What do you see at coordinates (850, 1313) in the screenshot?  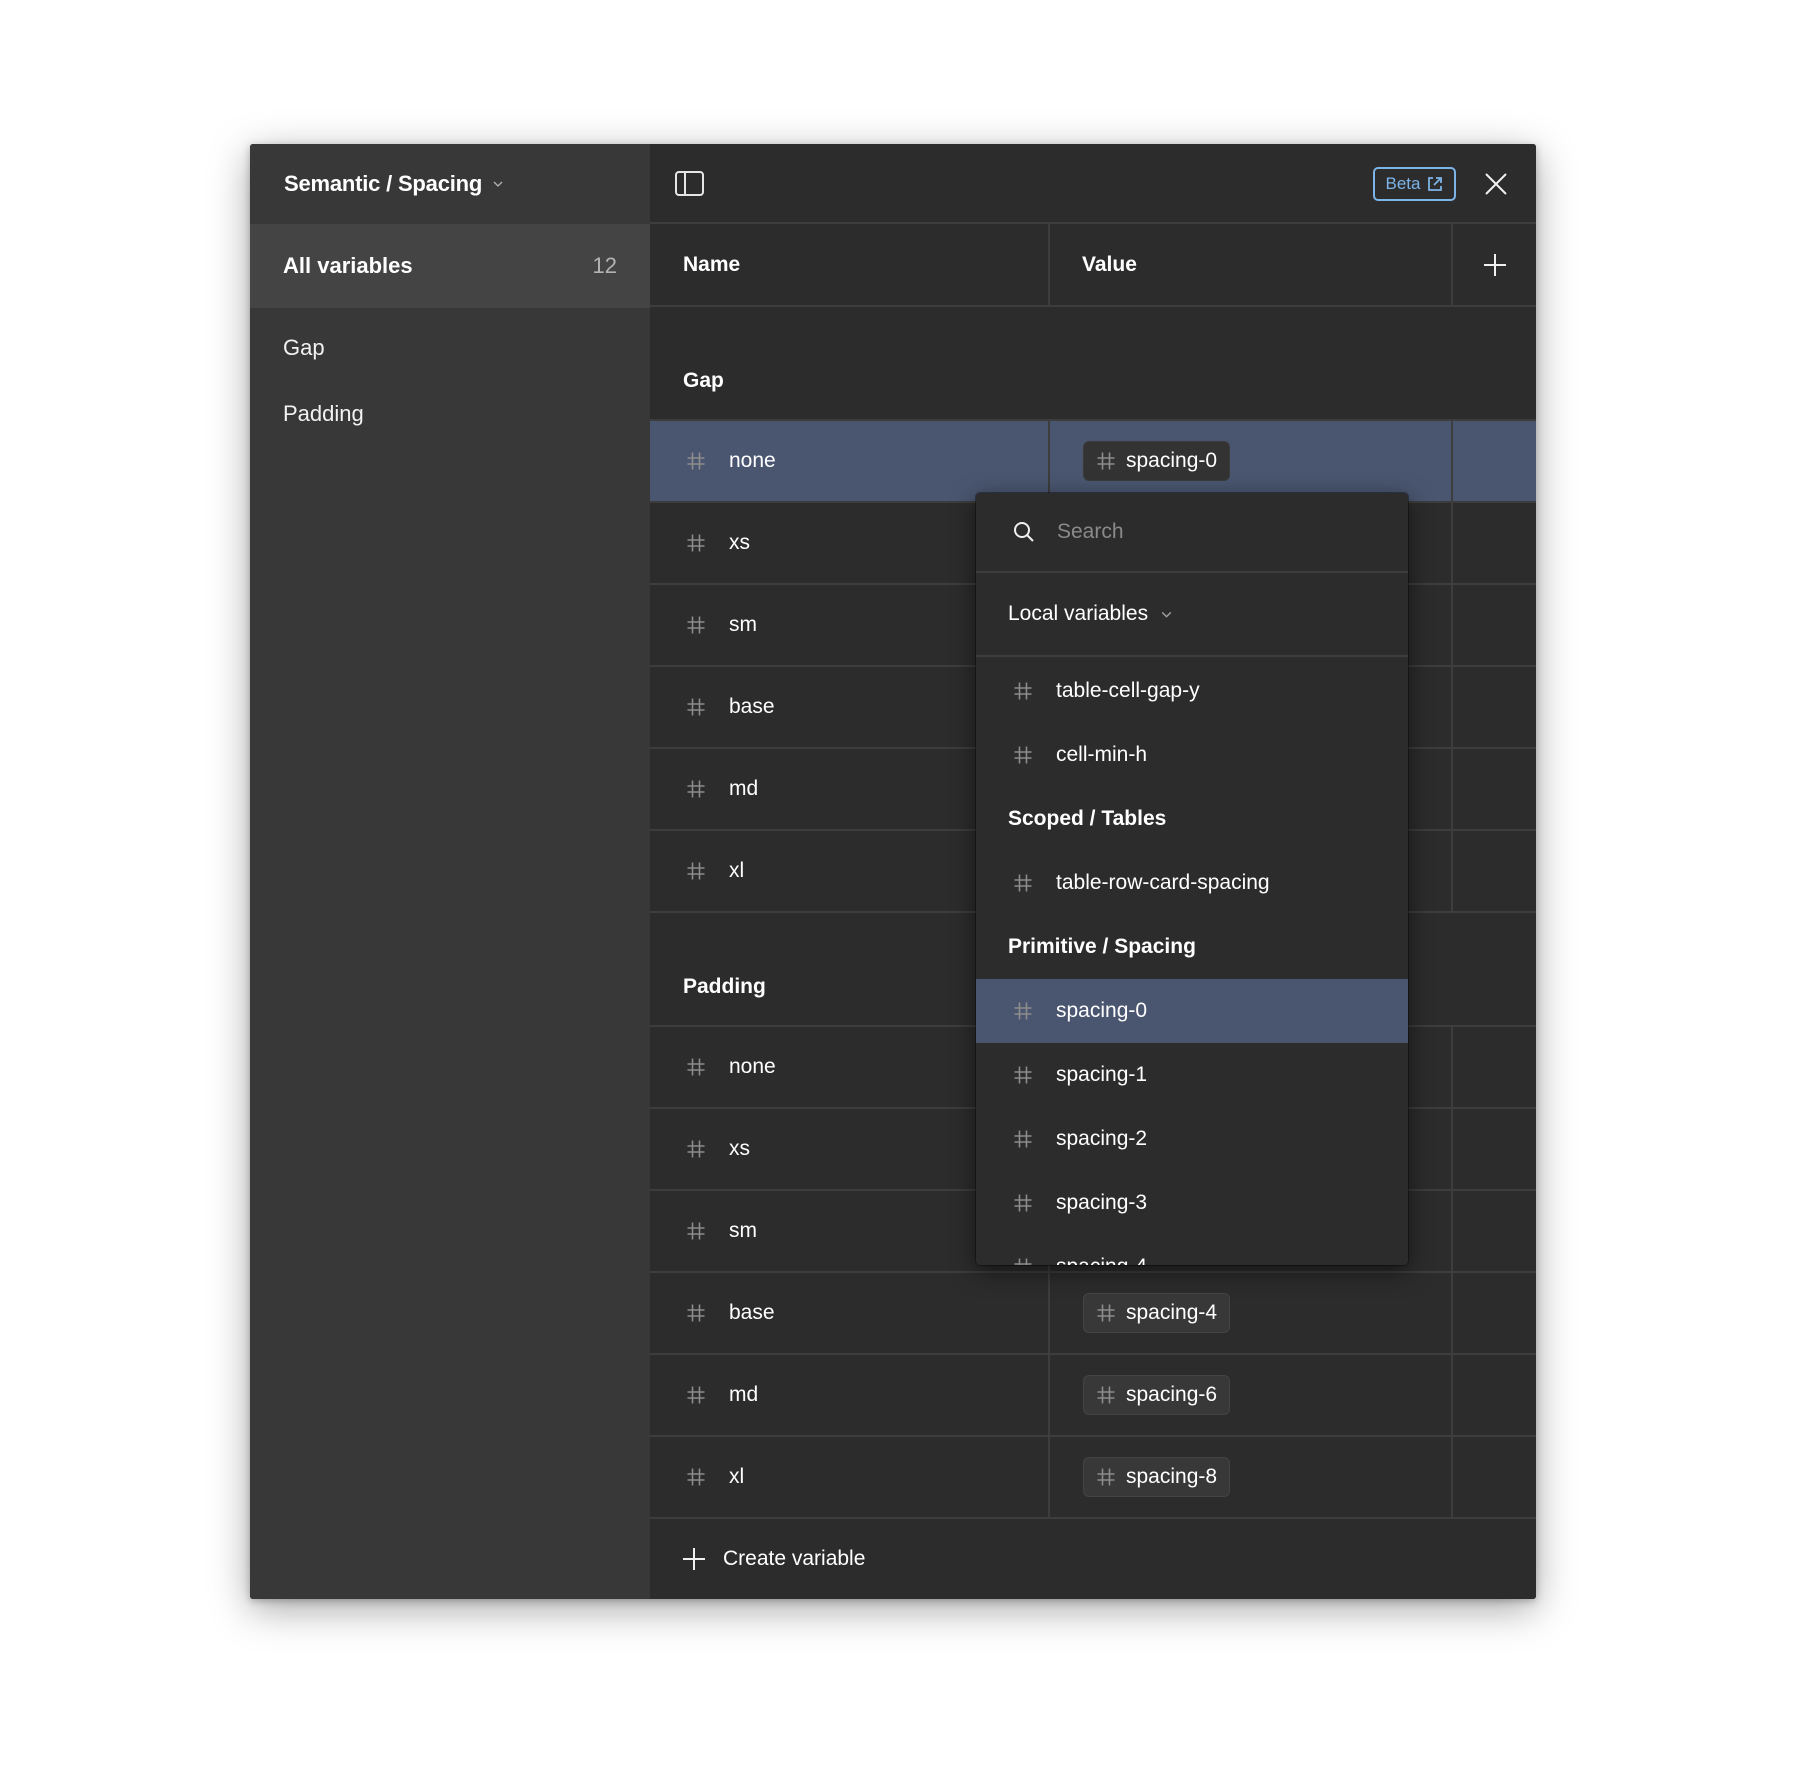 I see `name-cell: base` at bounding box center [850, 1313].